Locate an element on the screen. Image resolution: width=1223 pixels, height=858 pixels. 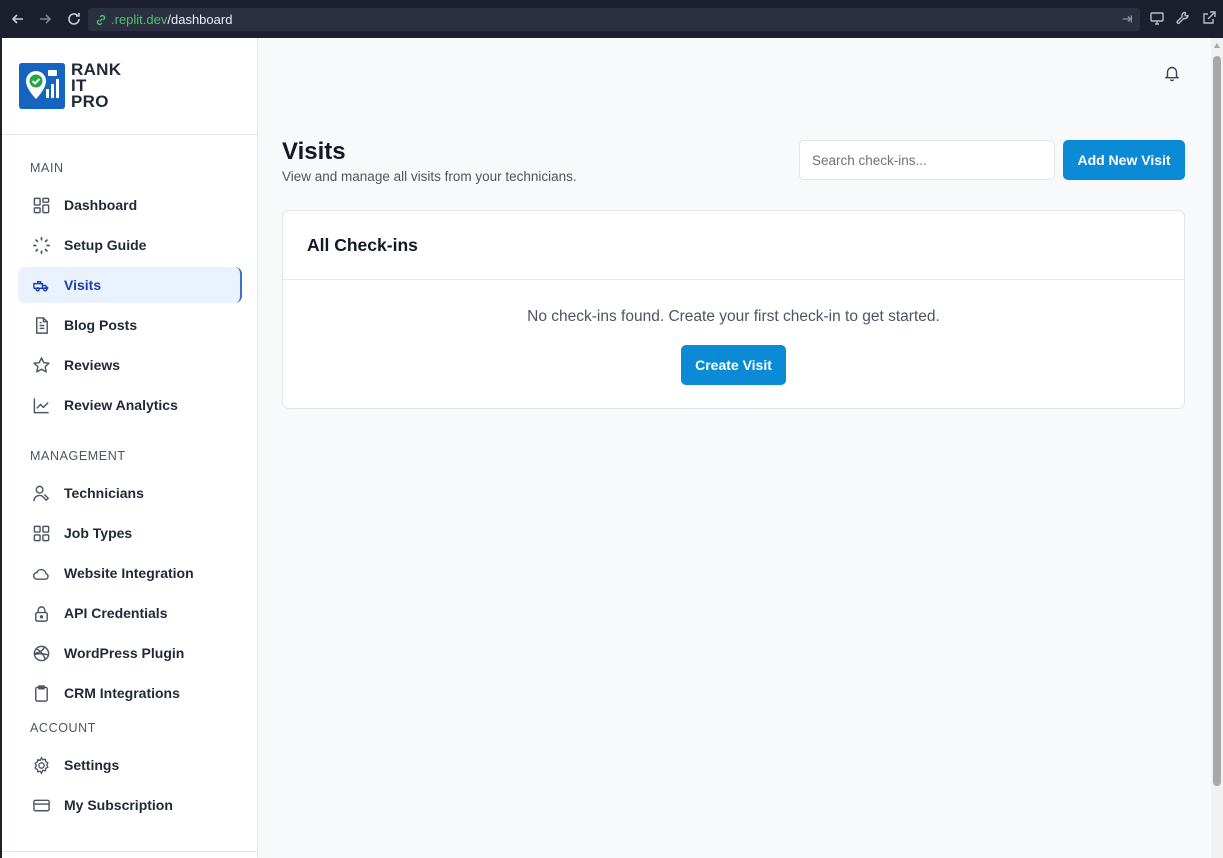
logo-icon is located at coordinates (42, 86).